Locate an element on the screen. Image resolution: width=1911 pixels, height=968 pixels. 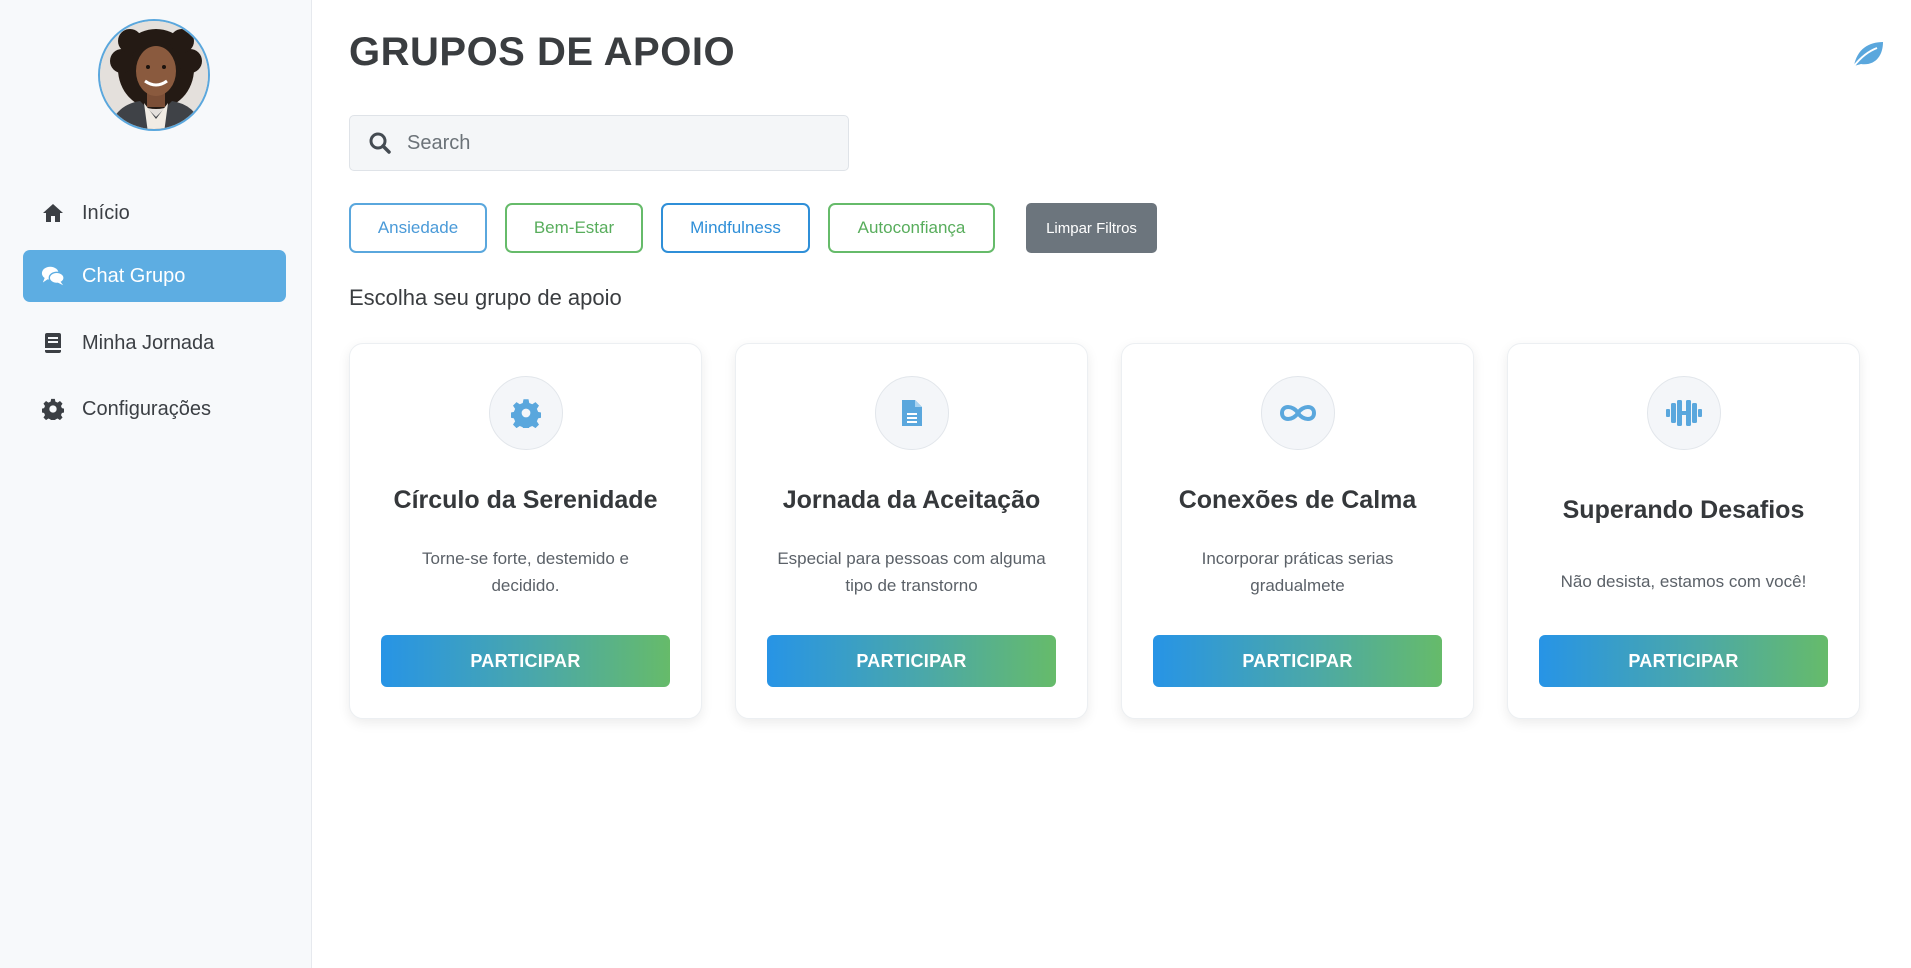
search-box is located at coordinates (599, 143).